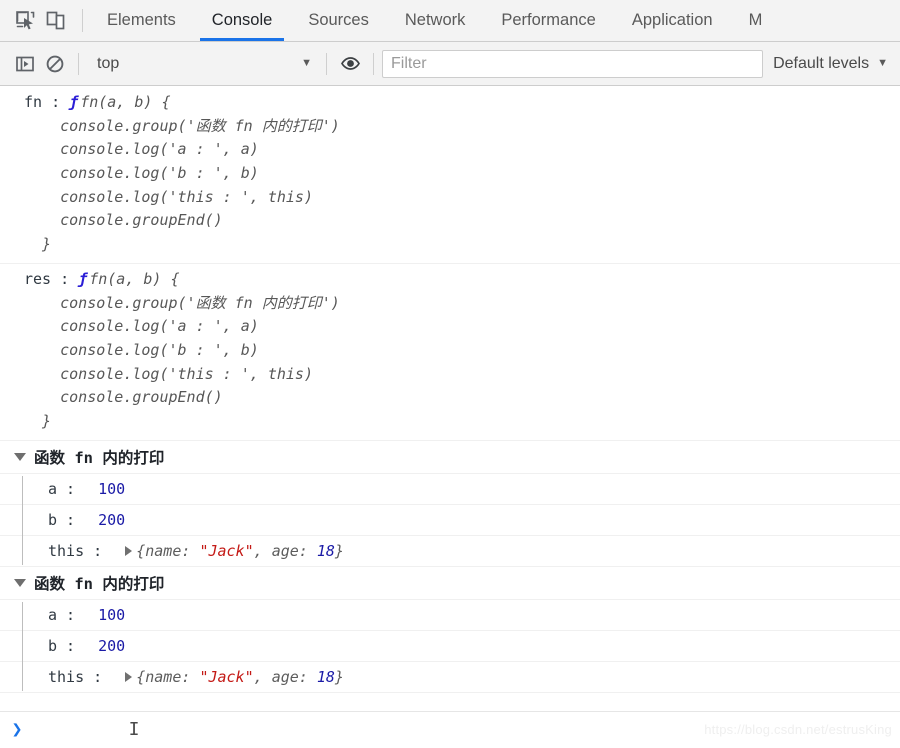 This screenshot has height=748, width=900. What do you see at coordinates (25, 64) in the screenshot?
I see `console-sidebar-icon` at bounding box center [25, 64].